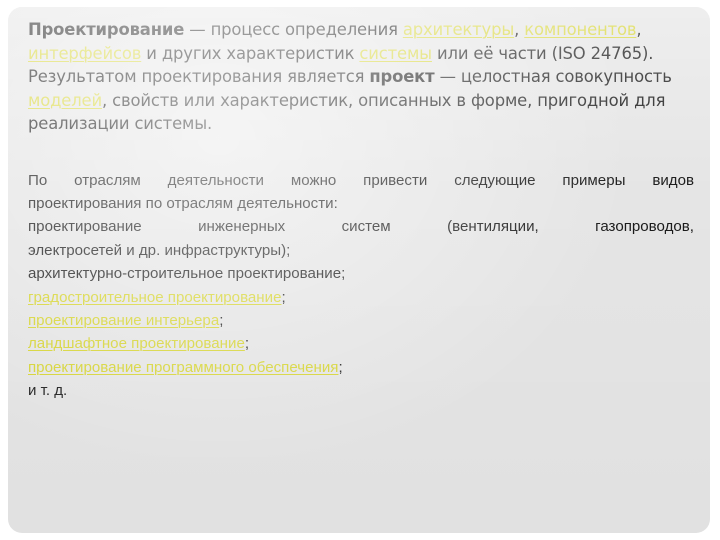  What do you see at coordinates (361, 343) in the screenshot?
I see `list-item-landscape: ландшафтное проектирование;` at bounding box center [361, 343].